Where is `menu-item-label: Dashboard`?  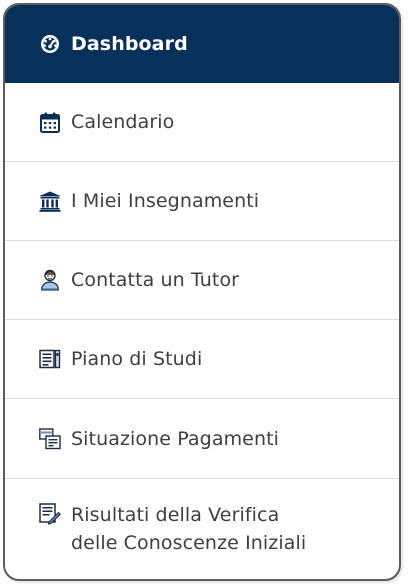 menu-item-label: Dashboard is located at coordinates (129, 44).